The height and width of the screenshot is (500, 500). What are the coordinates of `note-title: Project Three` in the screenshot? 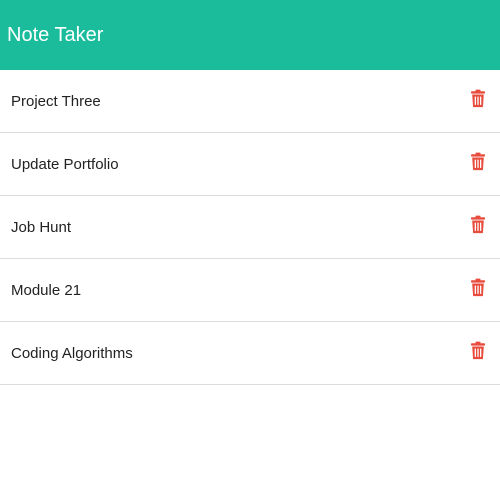 It's located at (56, 101).